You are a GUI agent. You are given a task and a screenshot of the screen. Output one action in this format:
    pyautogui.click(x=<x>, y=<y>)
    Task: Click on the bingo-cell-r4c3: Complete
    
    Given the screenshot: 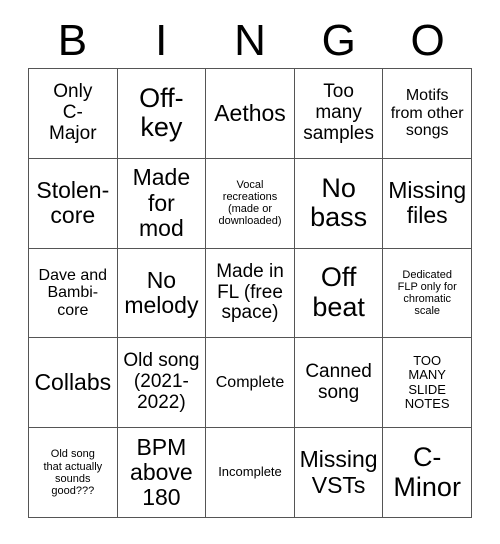 What is the action you would take?
    pyautogui.click(x=250, y=383)
    